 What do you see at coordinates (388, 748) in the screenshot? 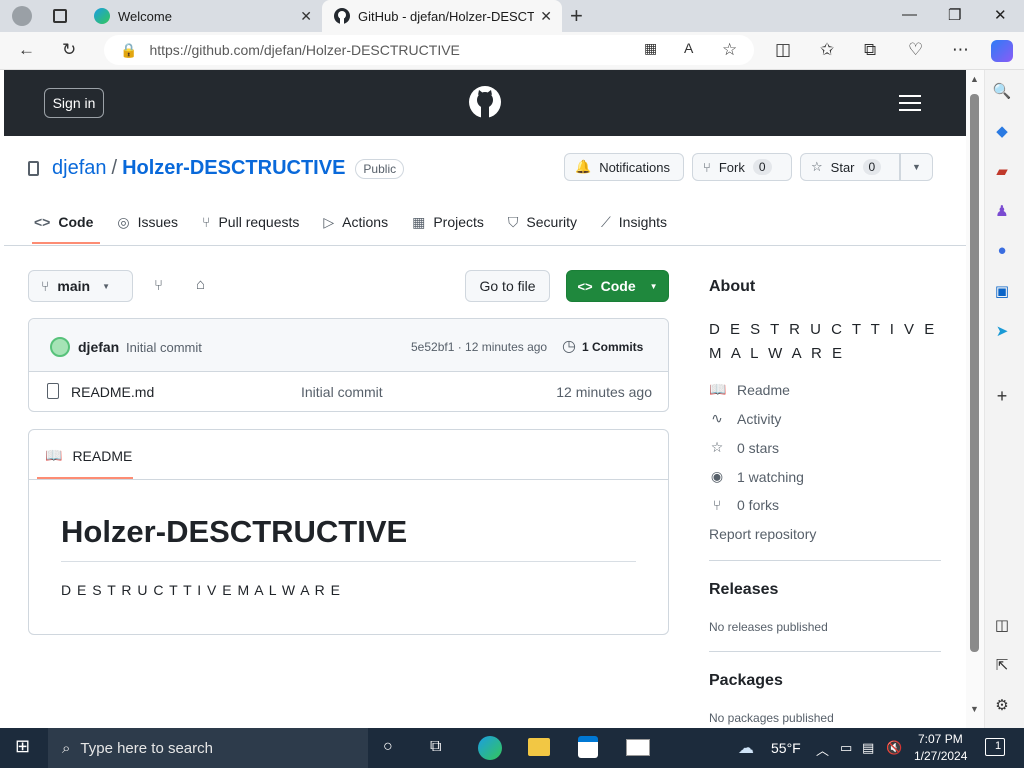
I see `cortana-icon: ○` at bounding box center [388, 748].